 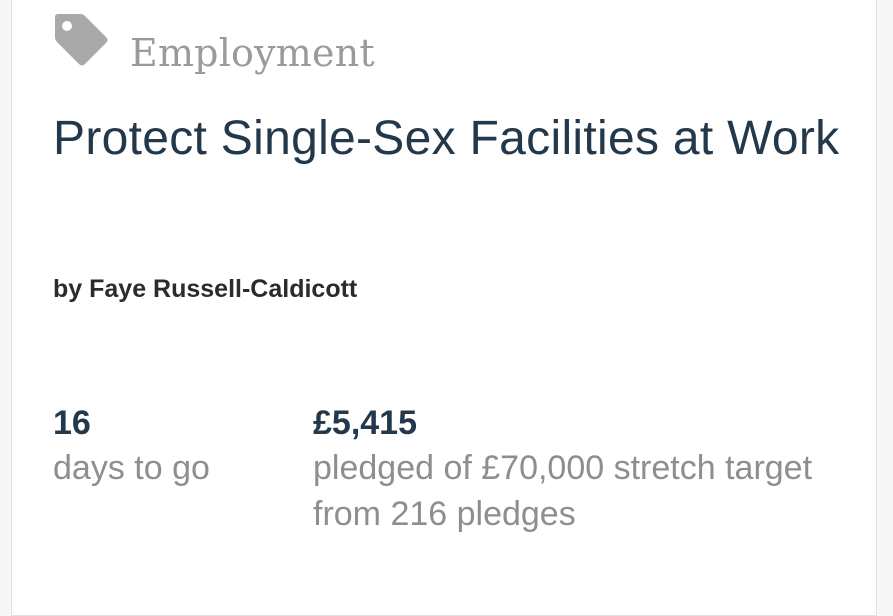 I want to click on days-to-go-stat: 16 days to go, so click(x=163, y=446).